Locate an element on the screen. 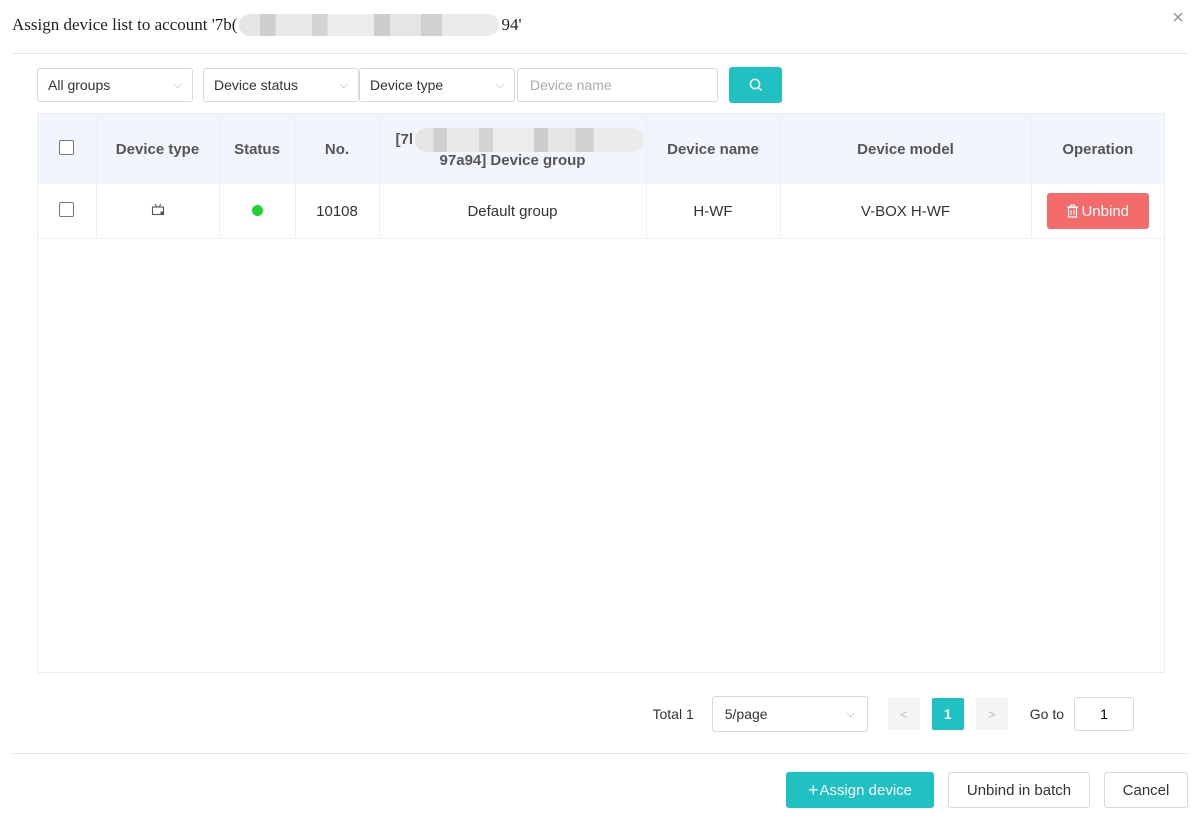  unbind-button: Unbind is located at coordinates (1097, 211).